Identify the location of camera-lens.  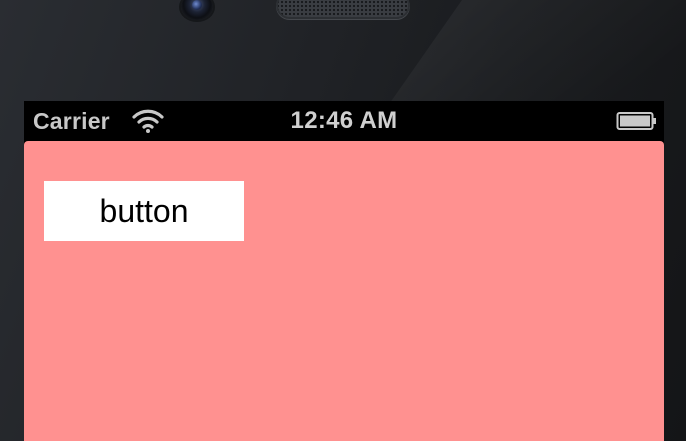
(197, 5).